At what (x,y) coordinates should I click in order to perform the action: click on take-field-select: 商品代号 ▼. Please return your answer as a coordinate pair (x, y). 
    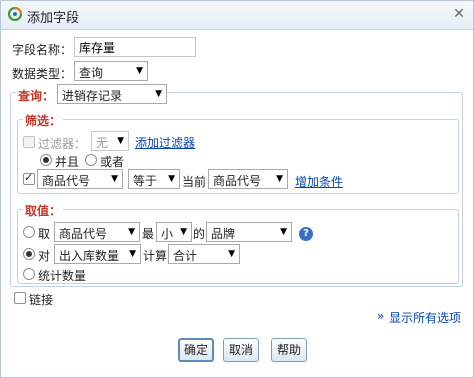
    Looking at the image, I should click on (97, 232).